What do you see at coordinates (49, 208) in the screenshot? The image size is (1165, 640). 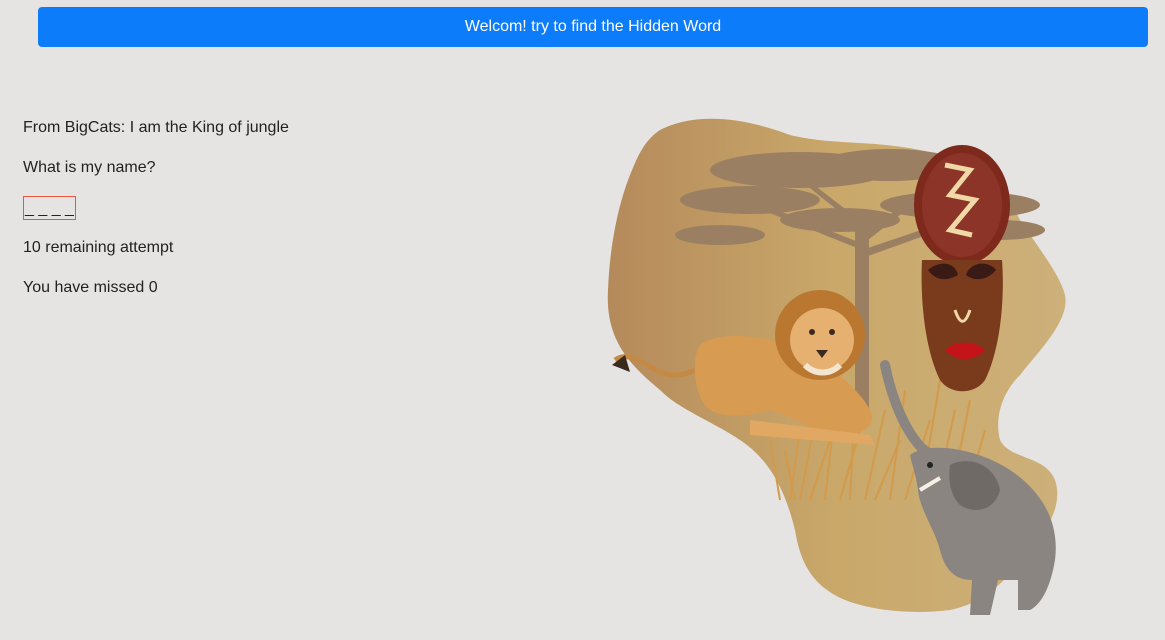 I see `hidden-word-box: _ _ _ _` at bounding box center [49, 208].